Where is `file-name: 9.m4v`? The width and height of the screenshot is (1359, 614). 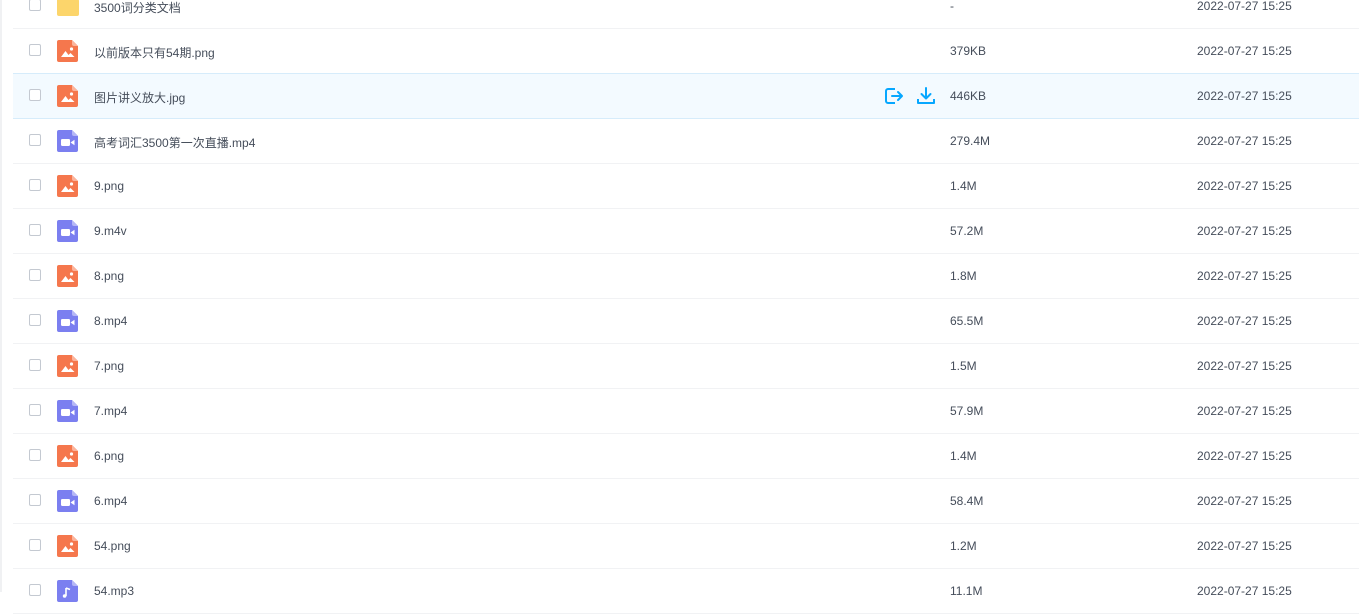
file-name: 9.m4v is located at coordinates (110, 231).